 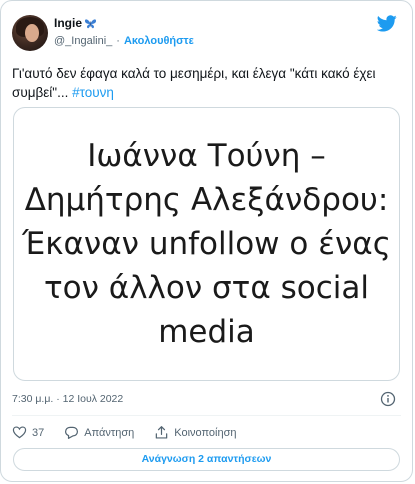 I want to click on share-button: Κοινοποίηση, so click(x=195, y=432).